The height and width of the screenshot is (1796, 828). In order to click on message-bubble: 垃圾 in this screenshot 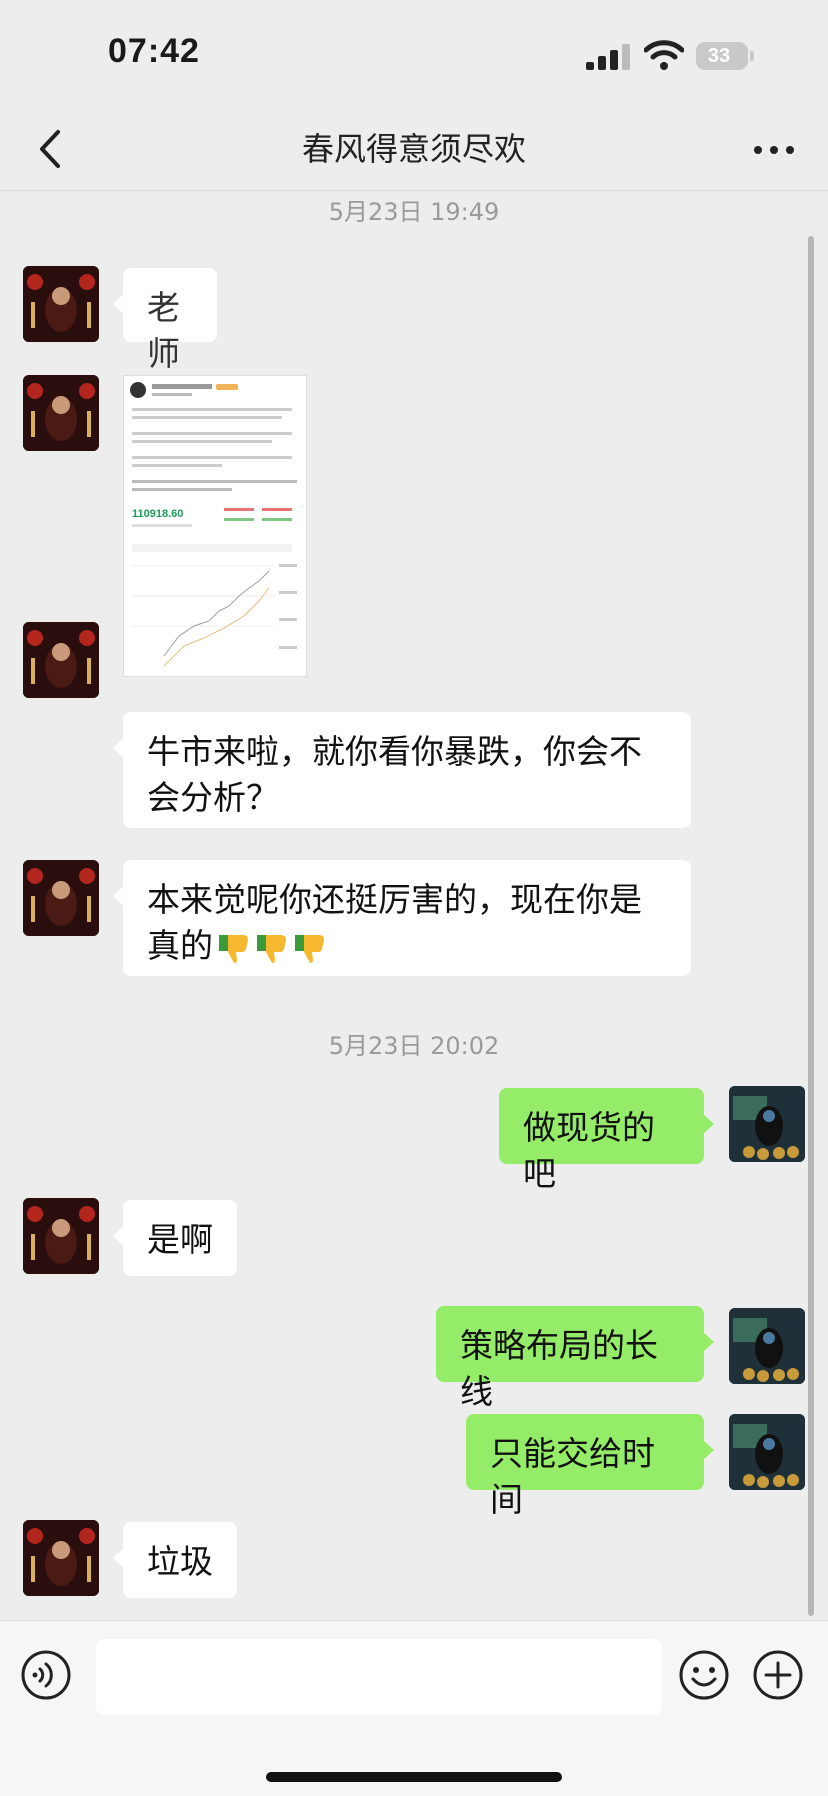, I will do `click(175, 1560)`.